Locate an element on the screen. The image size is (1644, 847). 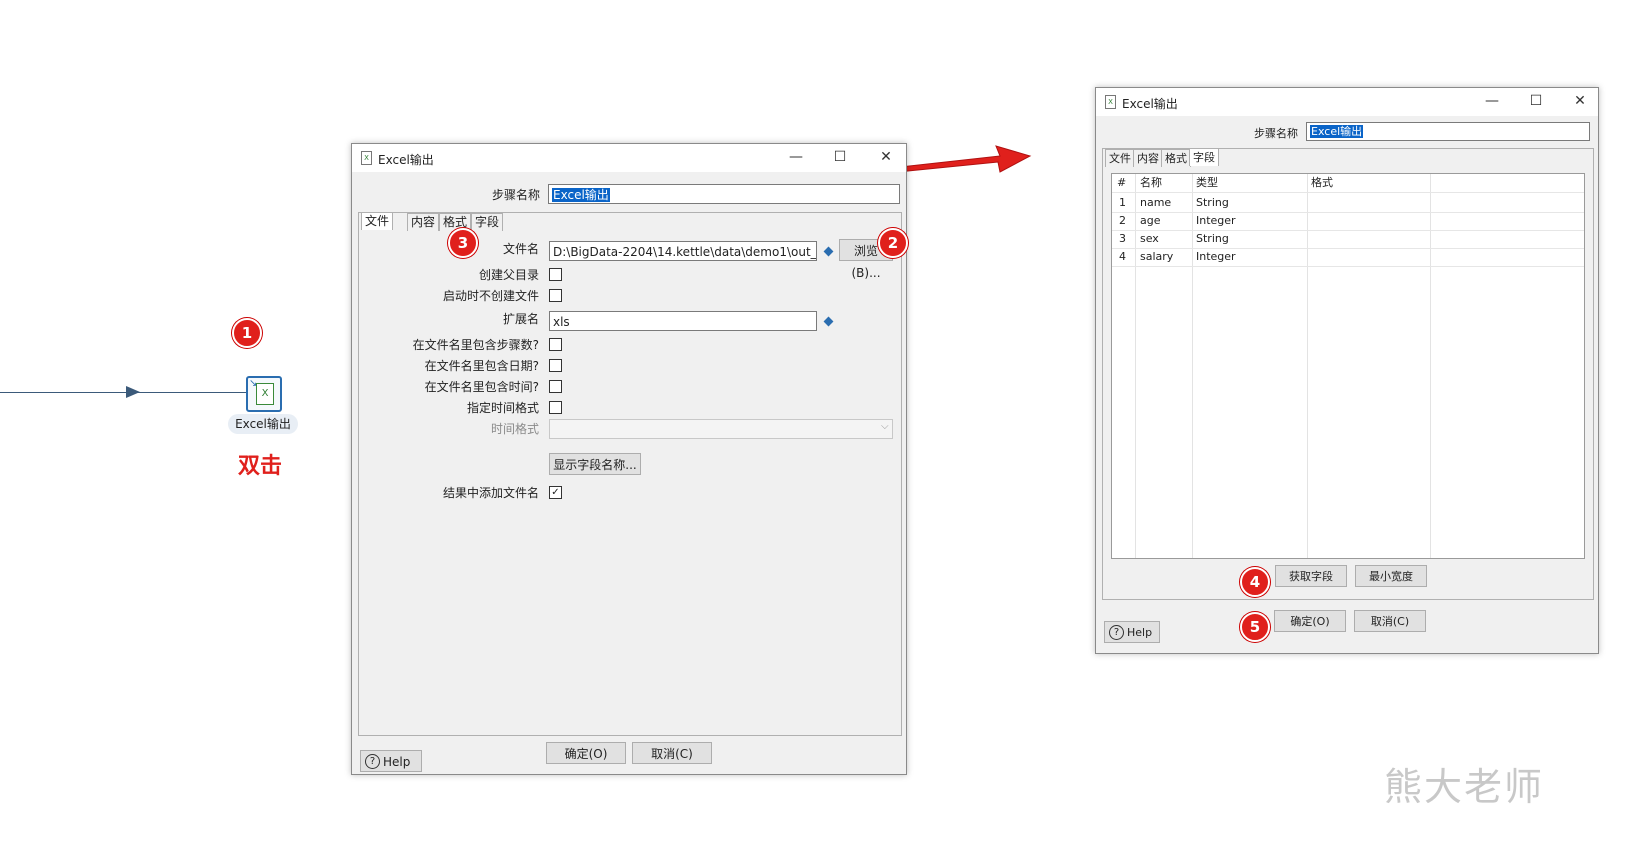
table-row: 2 age Integer is located at coordinates (1348, 221).